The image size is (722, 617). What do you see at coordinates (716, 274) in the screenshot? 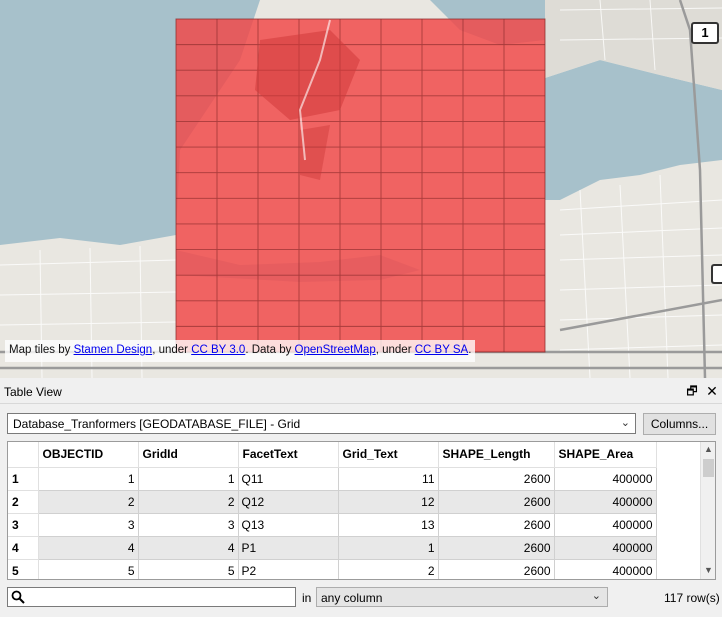
I see `highway-shield-partial` at bounding box center [716, 274].